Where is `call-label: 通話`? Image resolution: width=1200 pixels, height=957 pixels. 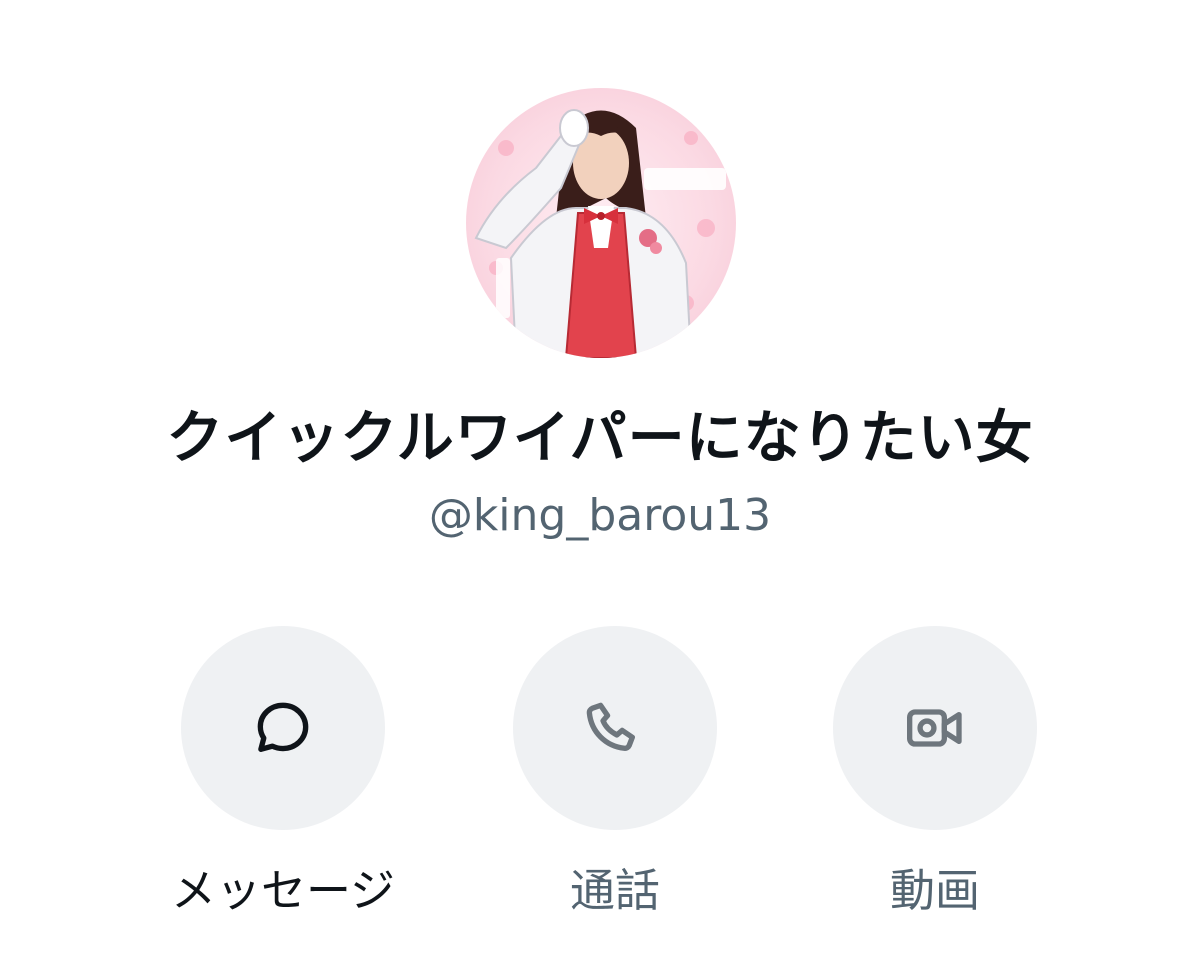 call-label: 通話 is located at coordinates (614, 890).